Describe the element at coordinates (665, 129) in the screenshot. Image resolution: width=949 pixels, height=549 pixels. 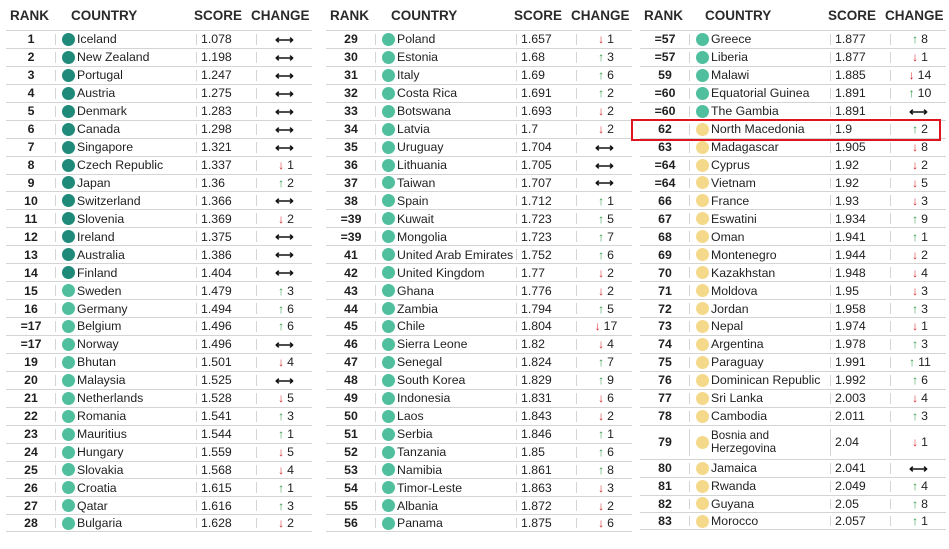
I see `rank-value: 62` at that location.